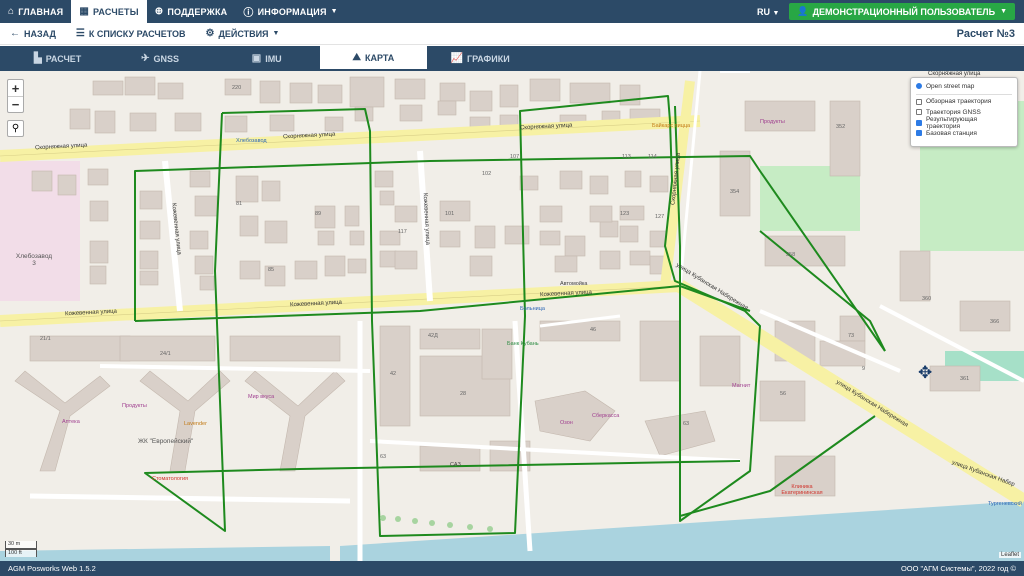  I want to click on house-number: 21/1, so click(45, 339).